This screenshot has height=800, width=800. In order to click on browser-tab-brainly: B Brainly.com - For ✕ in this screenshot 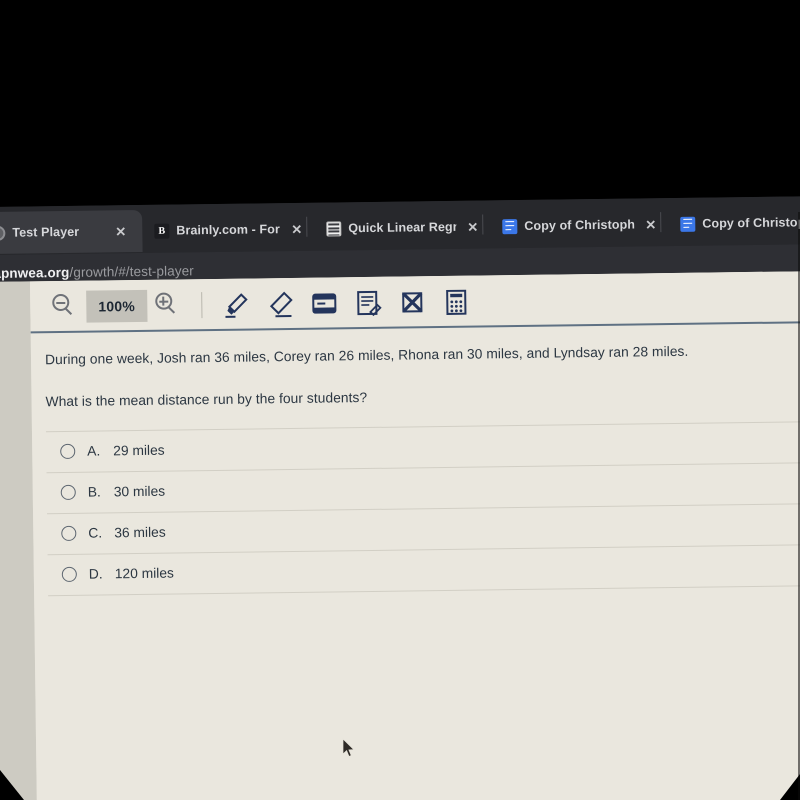, I will do `click(226, 230)`.